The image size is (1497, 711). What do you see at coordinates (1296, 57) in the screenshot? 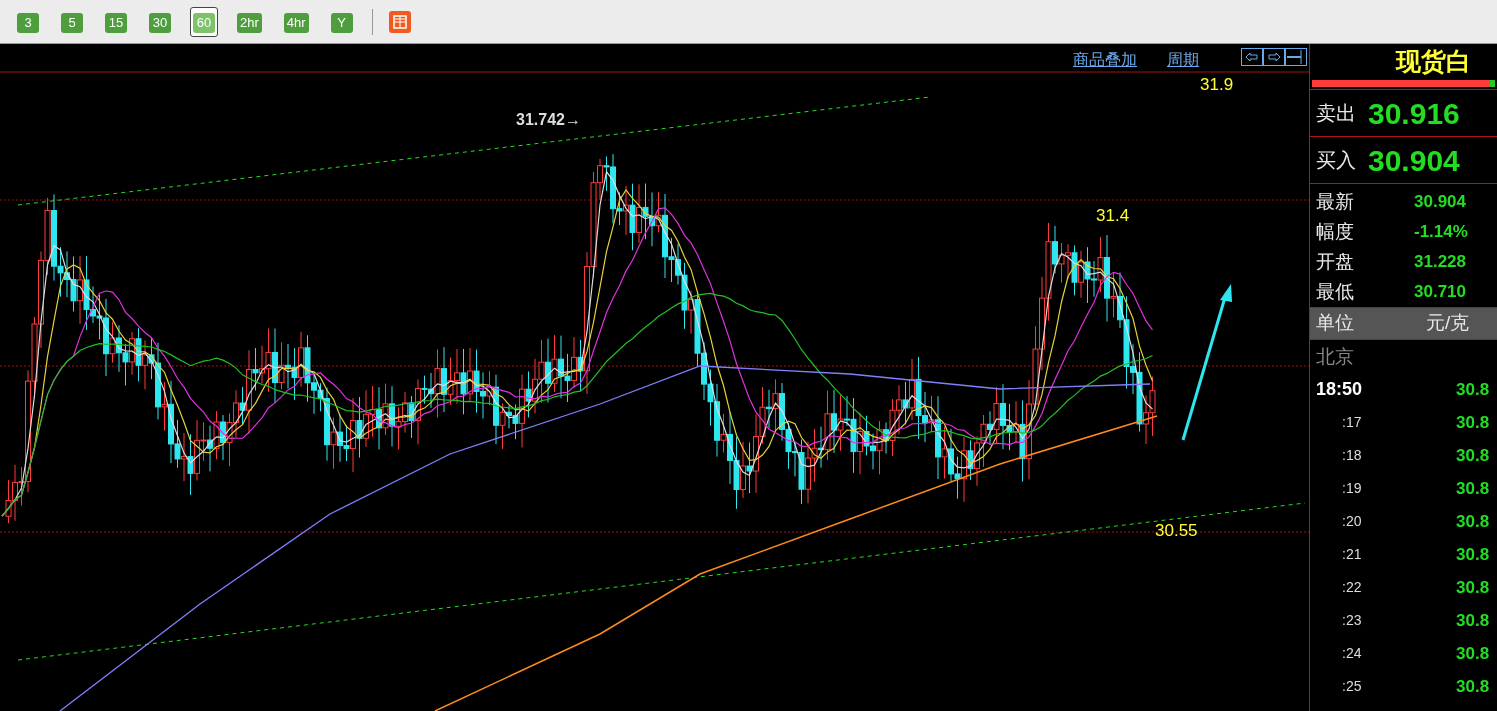
I see `split-panel-icon` at bounding box center [1296, 57].